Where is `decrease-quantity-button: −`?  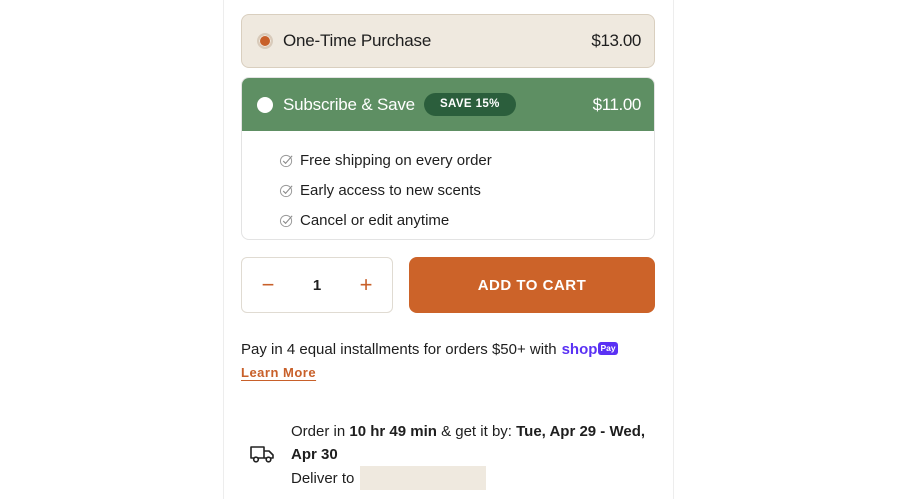
decrease-quantity-button: − is located at coordinates (268, 285).